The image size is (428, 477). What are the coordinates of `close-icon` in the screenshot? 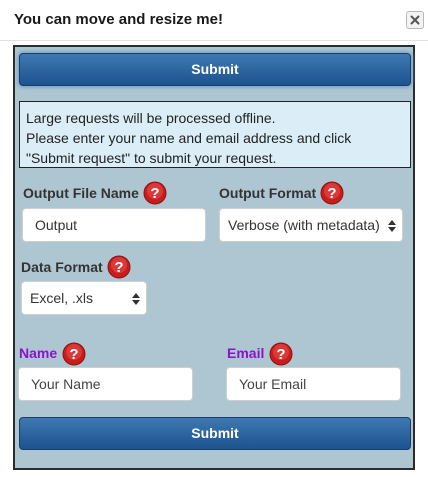 It's located at (415, 20).